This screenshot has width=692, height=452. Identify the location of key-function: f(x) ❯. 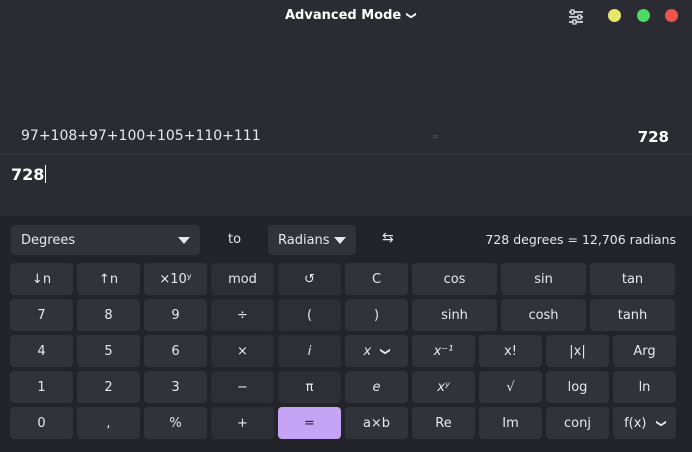
(644, 423).